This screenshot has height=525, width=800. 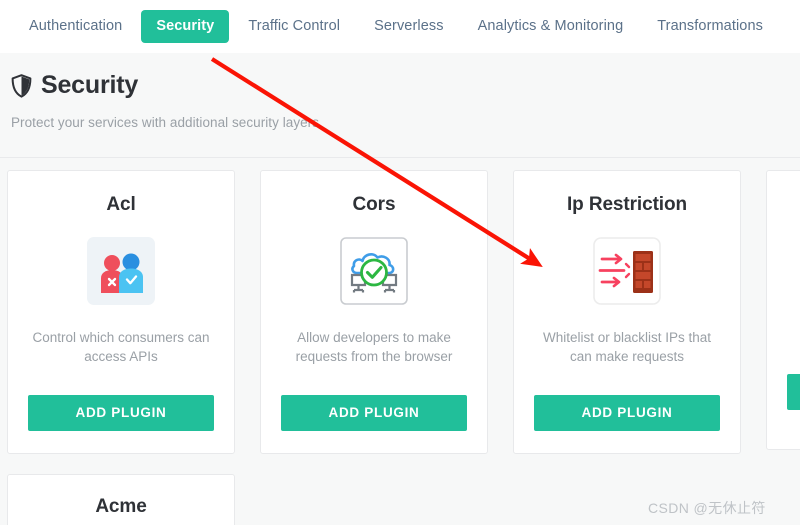 I want to click on plugin-card-title: Cors, so click(x=374, y=204).